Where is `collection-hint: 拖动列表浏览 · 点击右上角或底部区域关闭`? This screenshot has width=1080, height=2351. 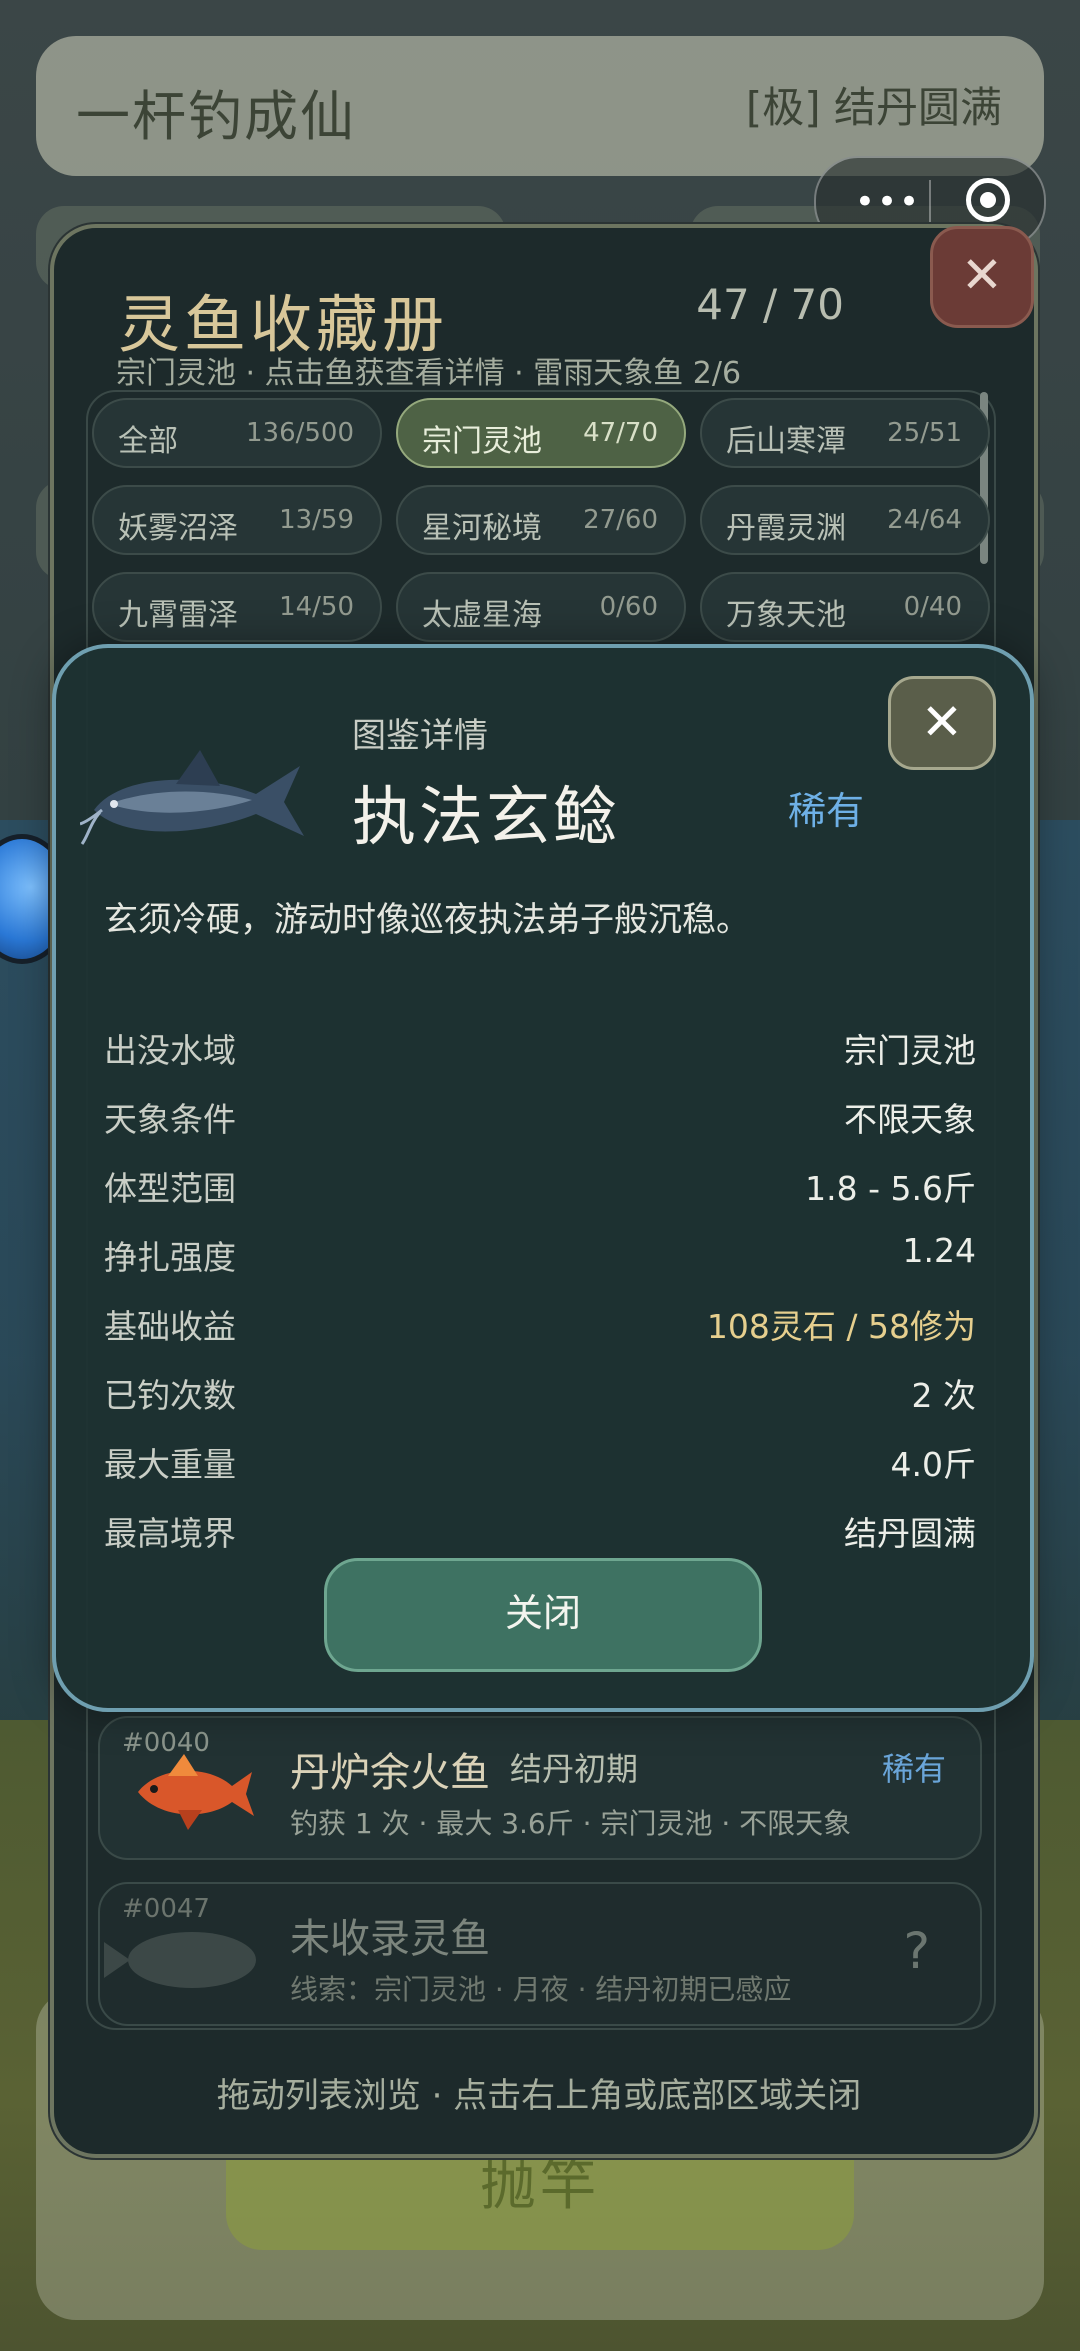 collection-hint: 拖动列表浏览 · 点击右上角或底部区域关闭 is located at coordinates (539, 2096).